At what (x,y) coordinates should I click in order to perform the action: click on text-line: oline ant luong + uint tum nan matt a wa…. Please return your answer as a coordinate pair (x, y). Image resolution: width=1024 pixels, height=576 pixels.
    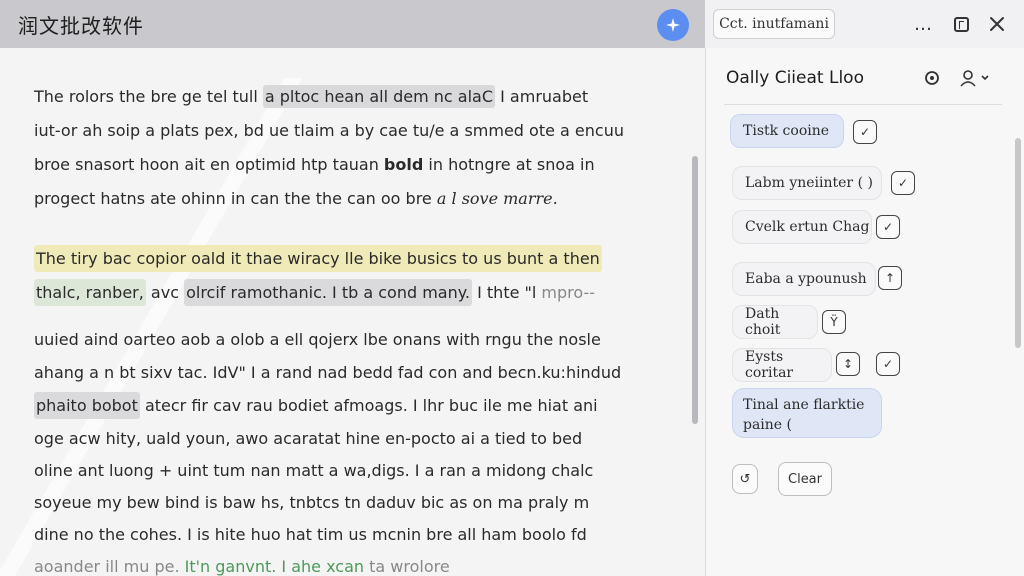
    Looking at the image, I should click on (314, 470).